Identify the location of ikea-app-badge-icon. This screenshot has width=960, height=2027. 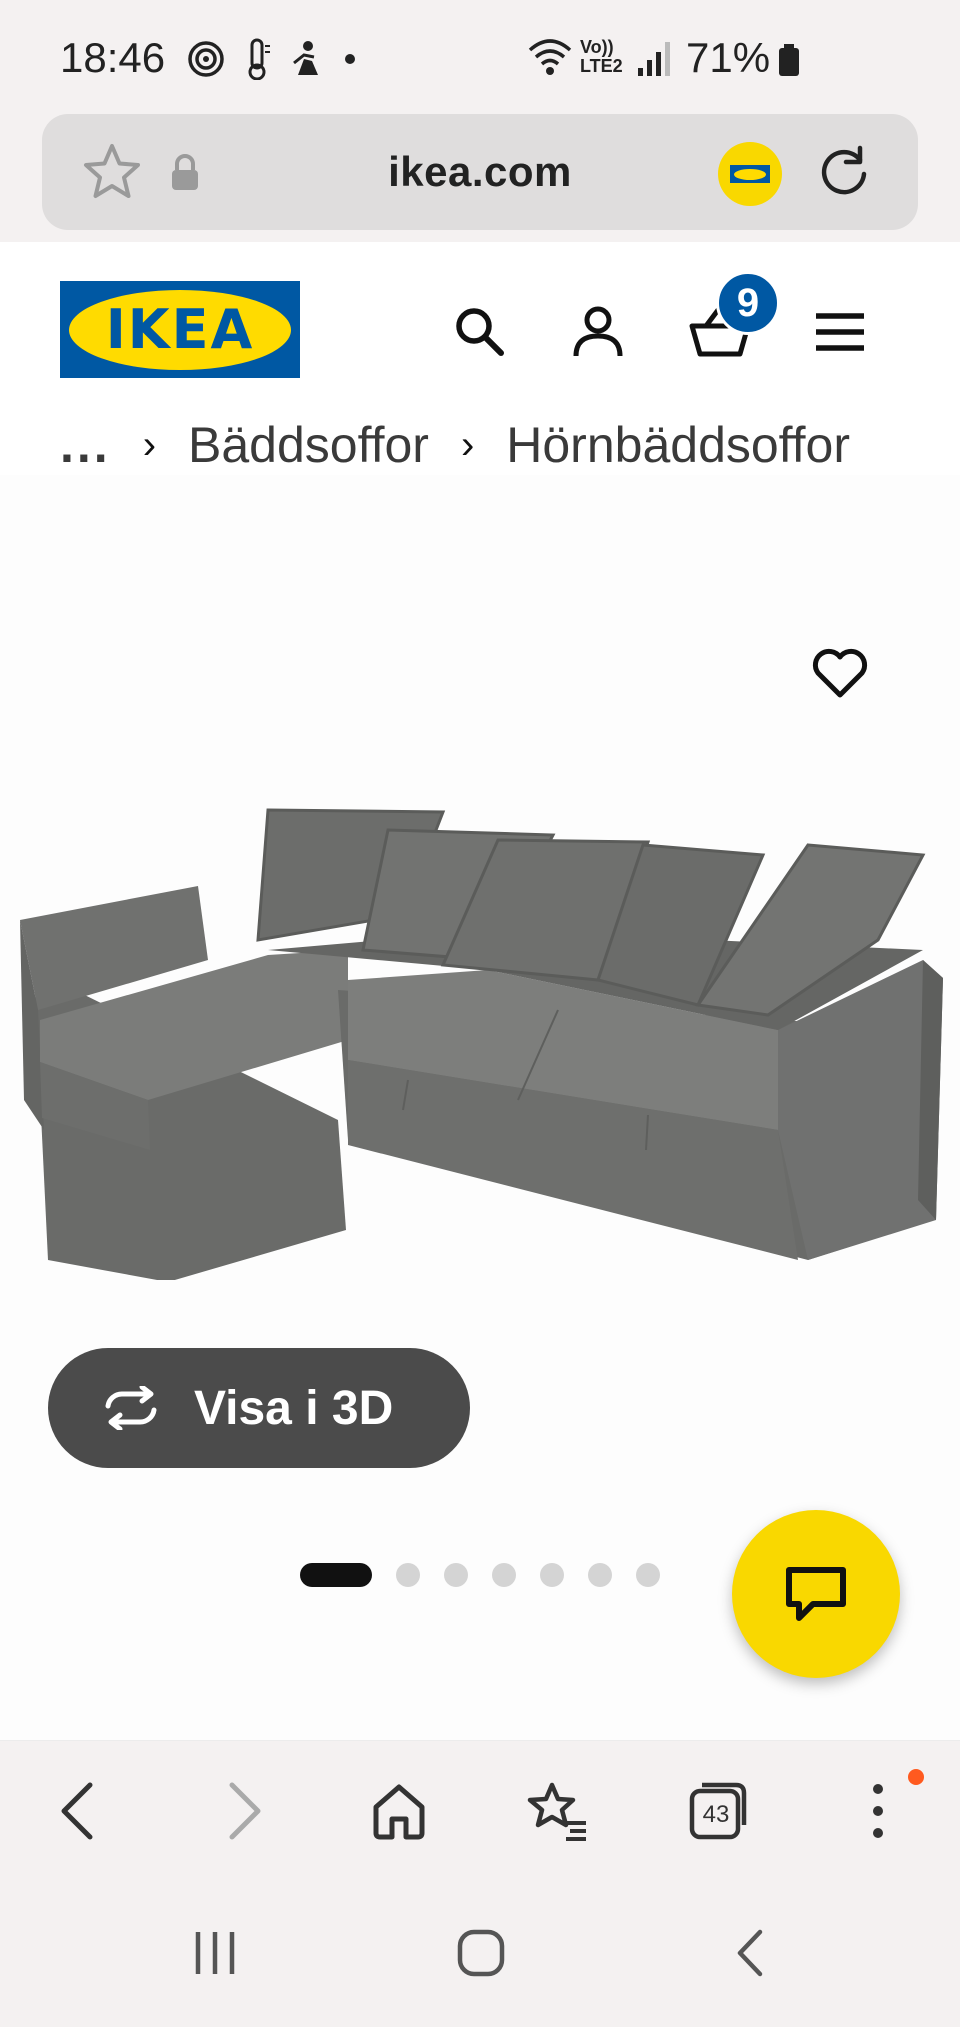
(750, 174).